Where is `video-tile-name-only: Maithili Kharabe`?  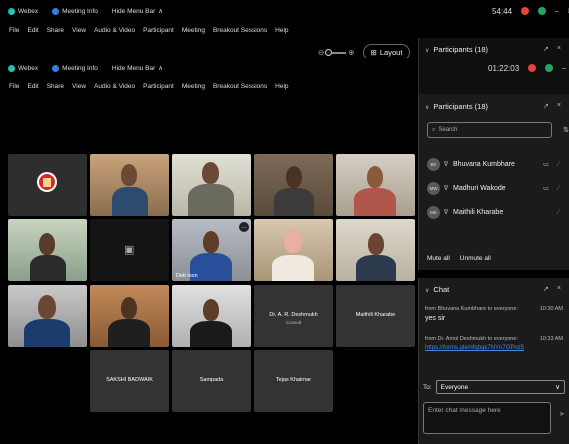
video-tile-name-only: Maithili Kharabe is located at coordinates (375, 316).